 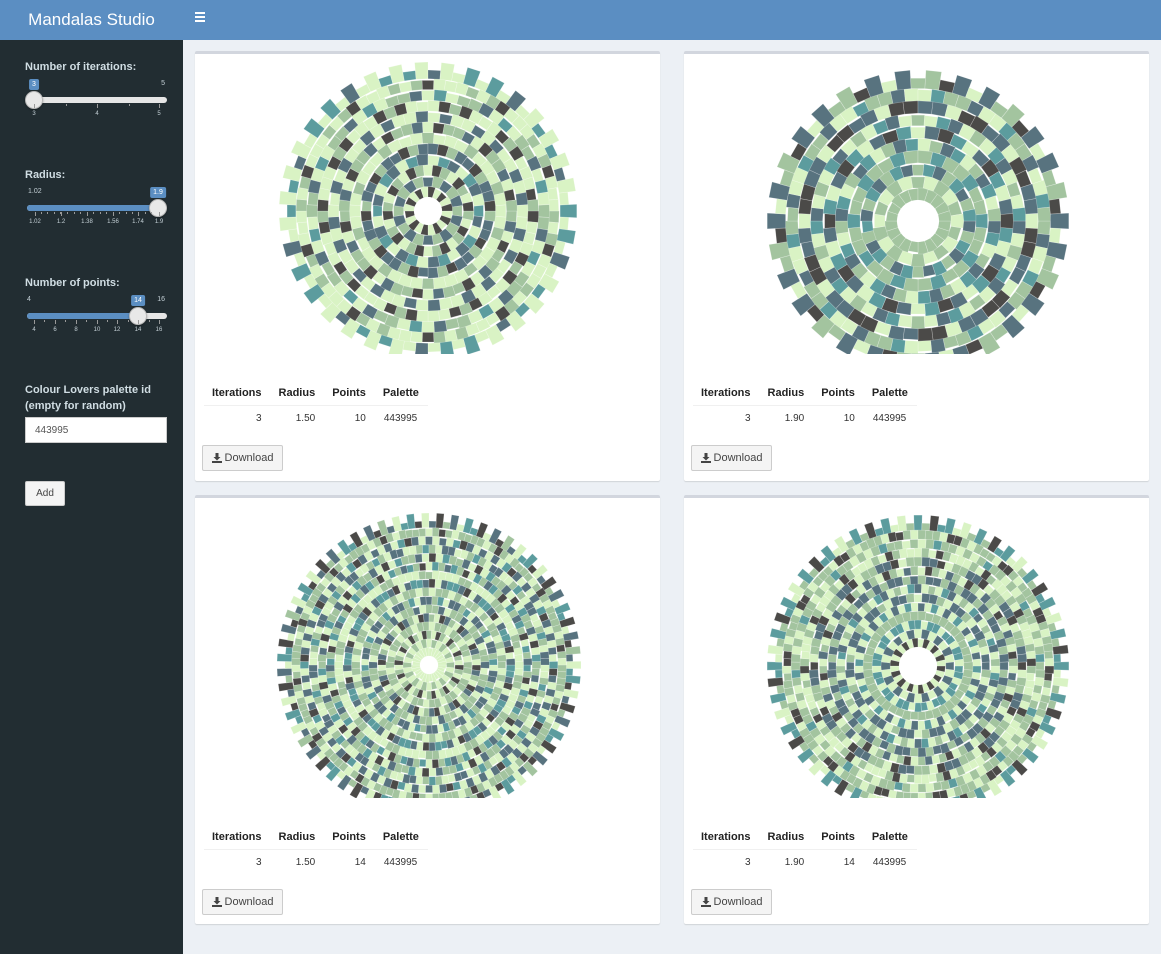 What do you see at coordinates (96, 315) in the screenshot?
I see `points-slider: 4 16 14 4 6 8 10 12 14 16` at bounding box center [96, 315].